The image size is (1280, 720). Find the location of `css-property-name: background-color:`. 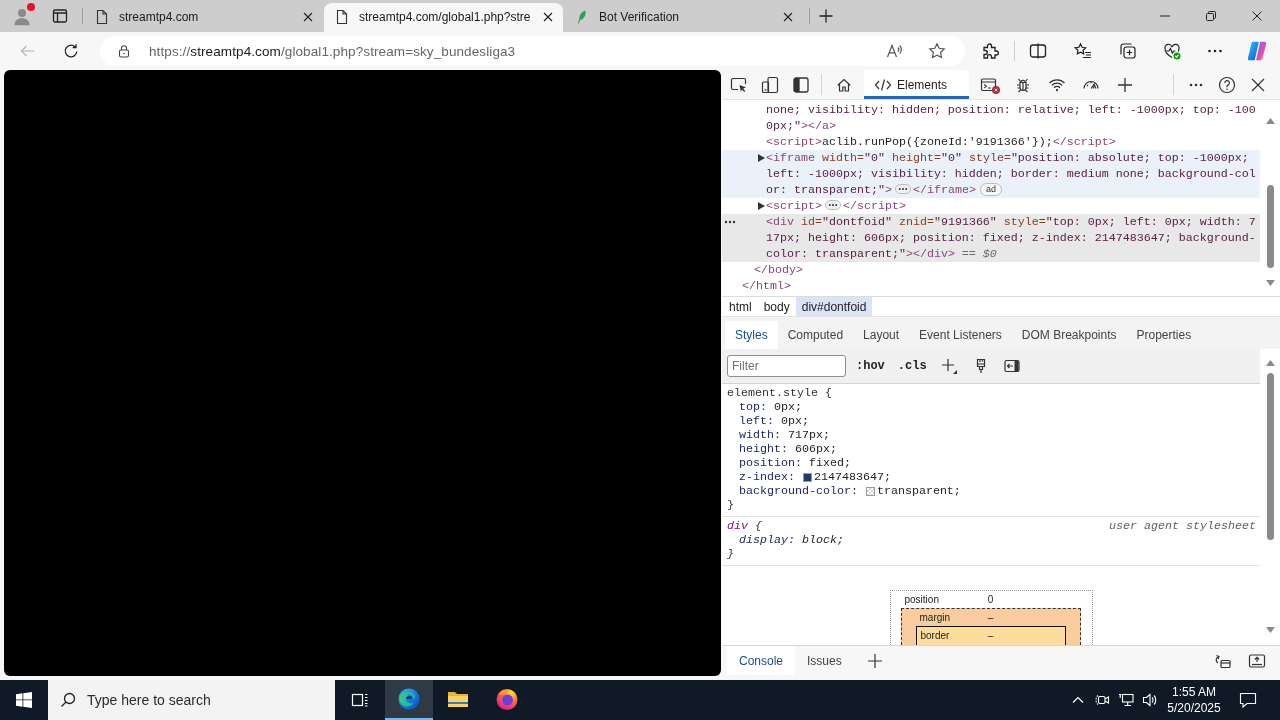

css-property-name: background-color: is located at coordinates (798, 491).